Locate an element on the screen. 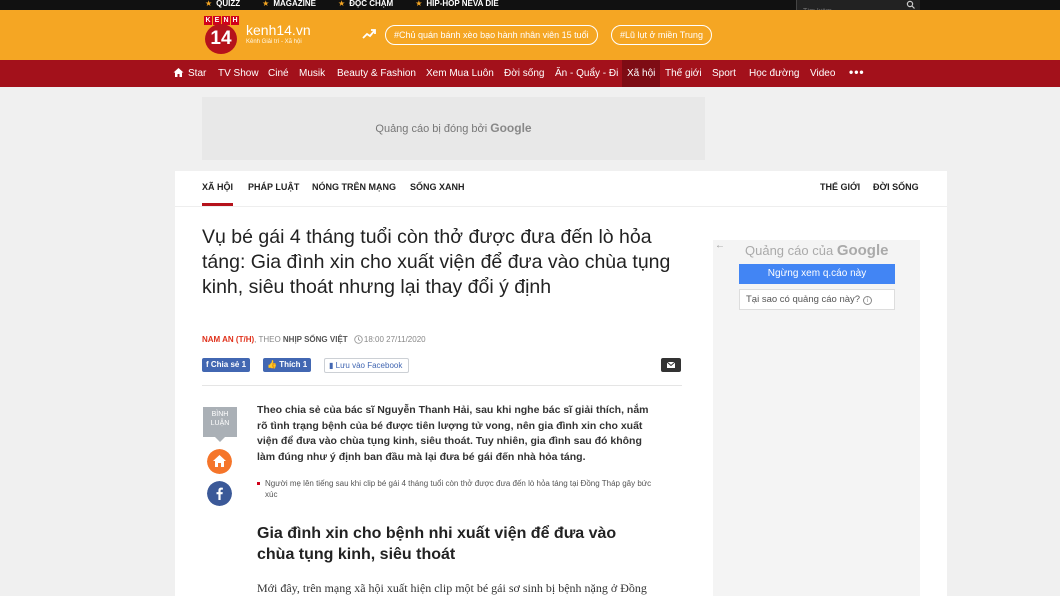 Image resolution: width=1060 pixels, height=596 pixels. category-doi-song: ĐỜI SỐNG is located at coordinates (896, 188).